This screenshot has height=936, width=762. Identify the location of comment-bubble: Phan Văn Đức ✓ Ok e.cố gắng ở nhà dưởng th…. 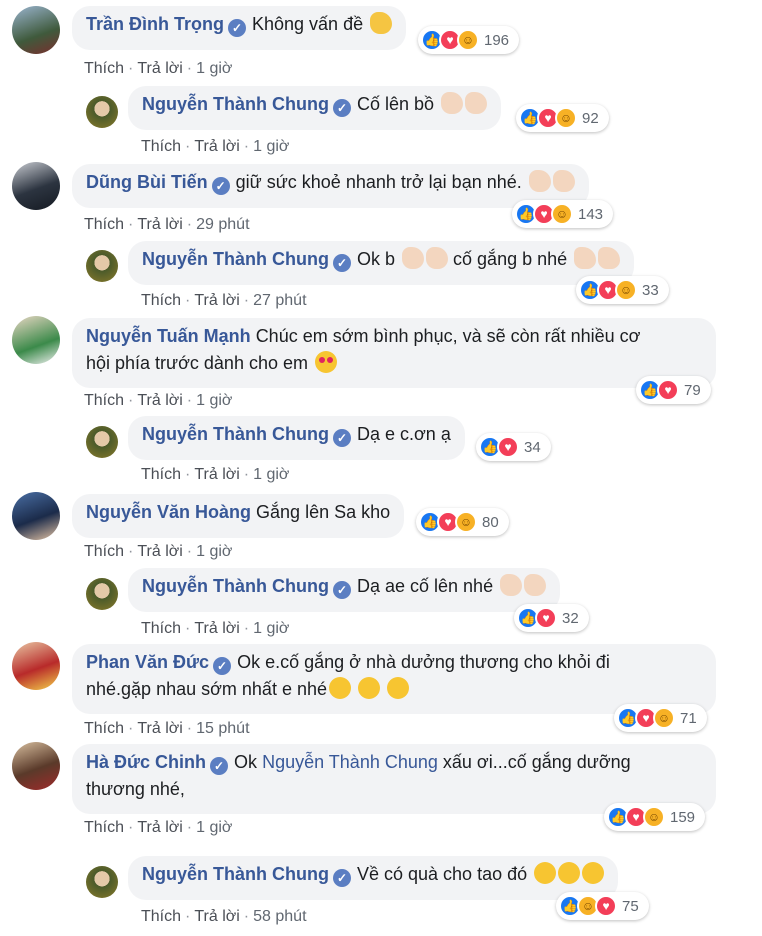
(394, 679).